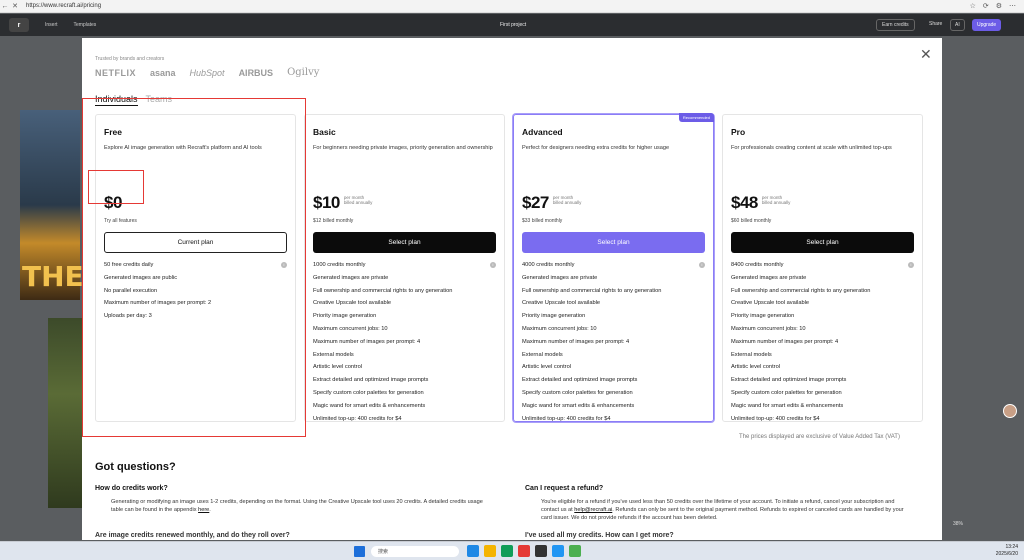 The height and width of the screenshot is (560, 1024). What do you see at coordinates (490, 551) in the screenshot?
I see `folder-icon` at bounding box center [490, 551].